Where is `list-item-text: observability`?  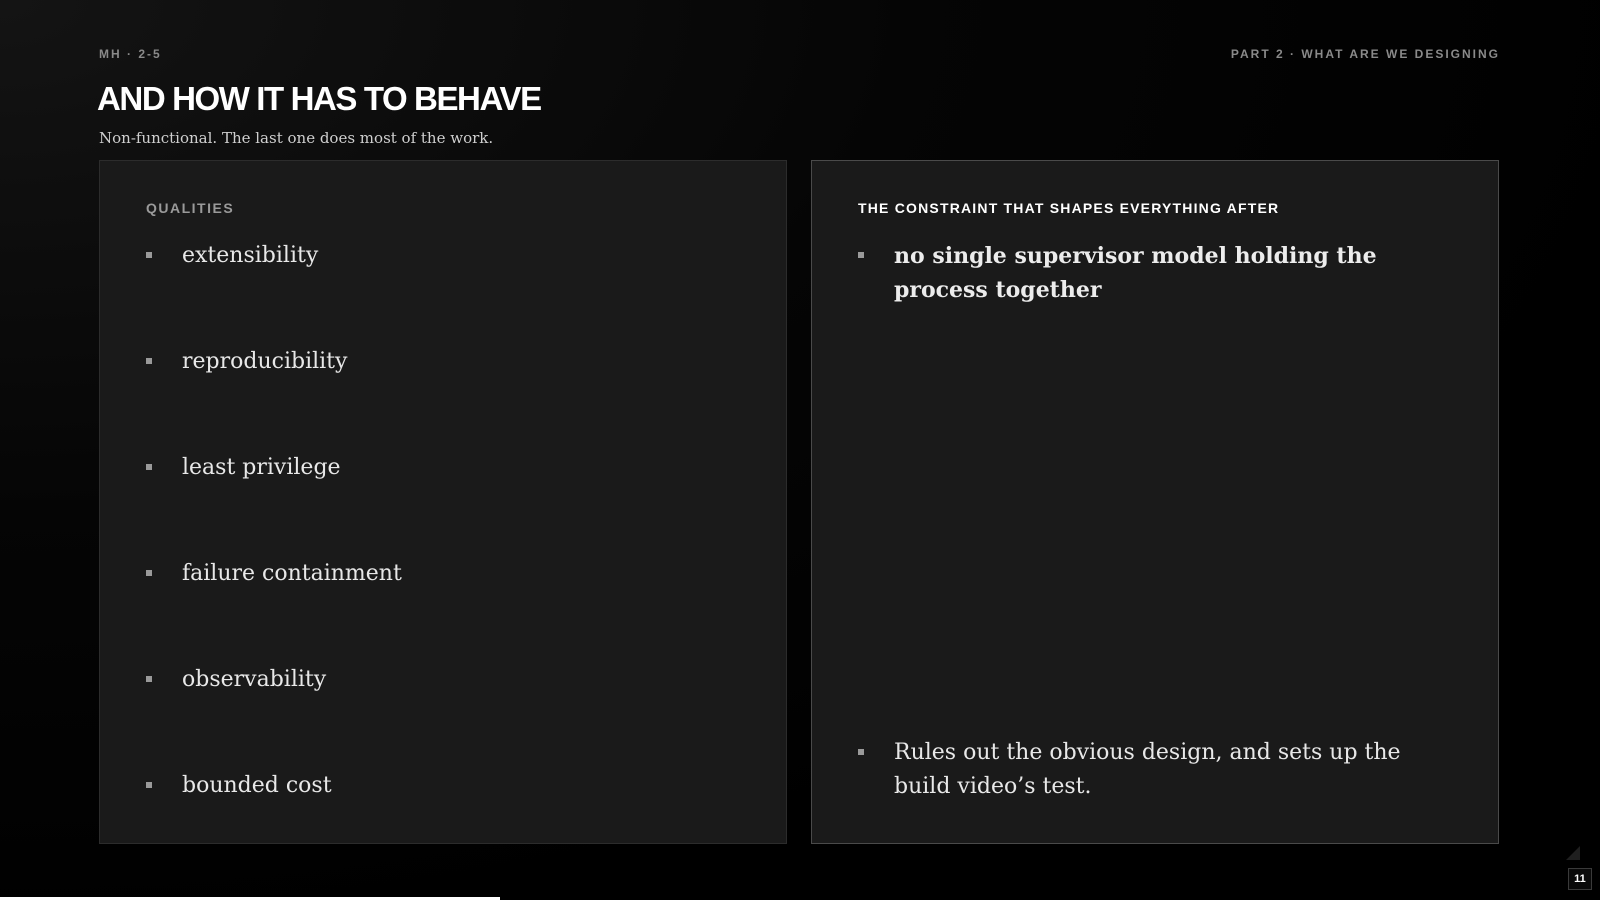
list-item-text: observability is located at coordinates (254, 679).